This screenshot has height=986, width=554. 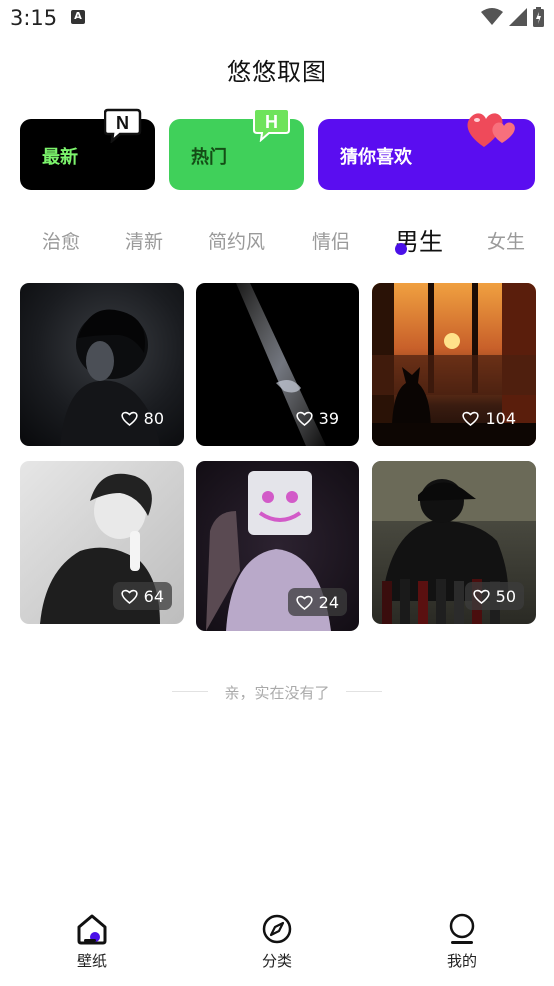 I want to click on like-counter: 24, so click(x=317, y=602).